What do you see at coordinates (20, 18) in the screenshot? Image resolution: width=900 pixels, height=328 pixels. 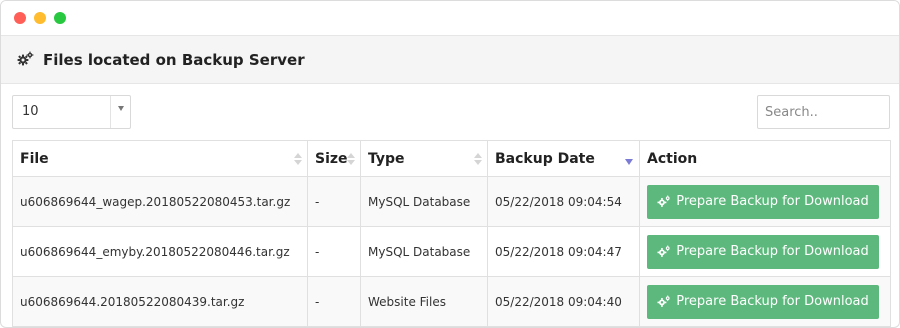 I see `window-close-button` at bounding box center [20, 18].